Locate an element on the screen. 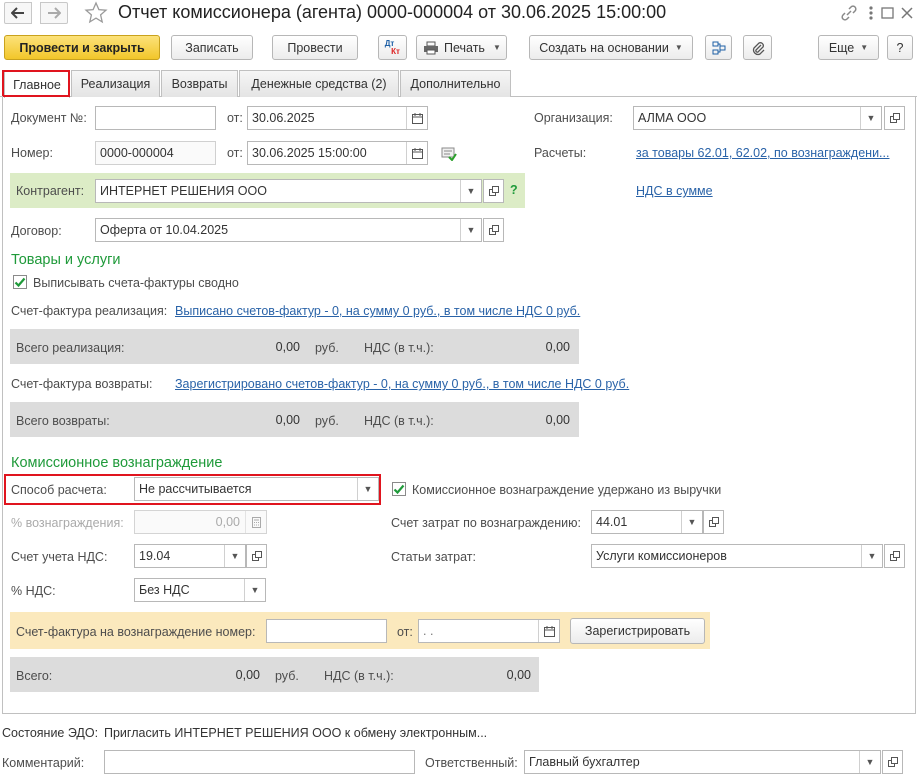  percent-input: 0,00 is located at coordinates (200, 522).